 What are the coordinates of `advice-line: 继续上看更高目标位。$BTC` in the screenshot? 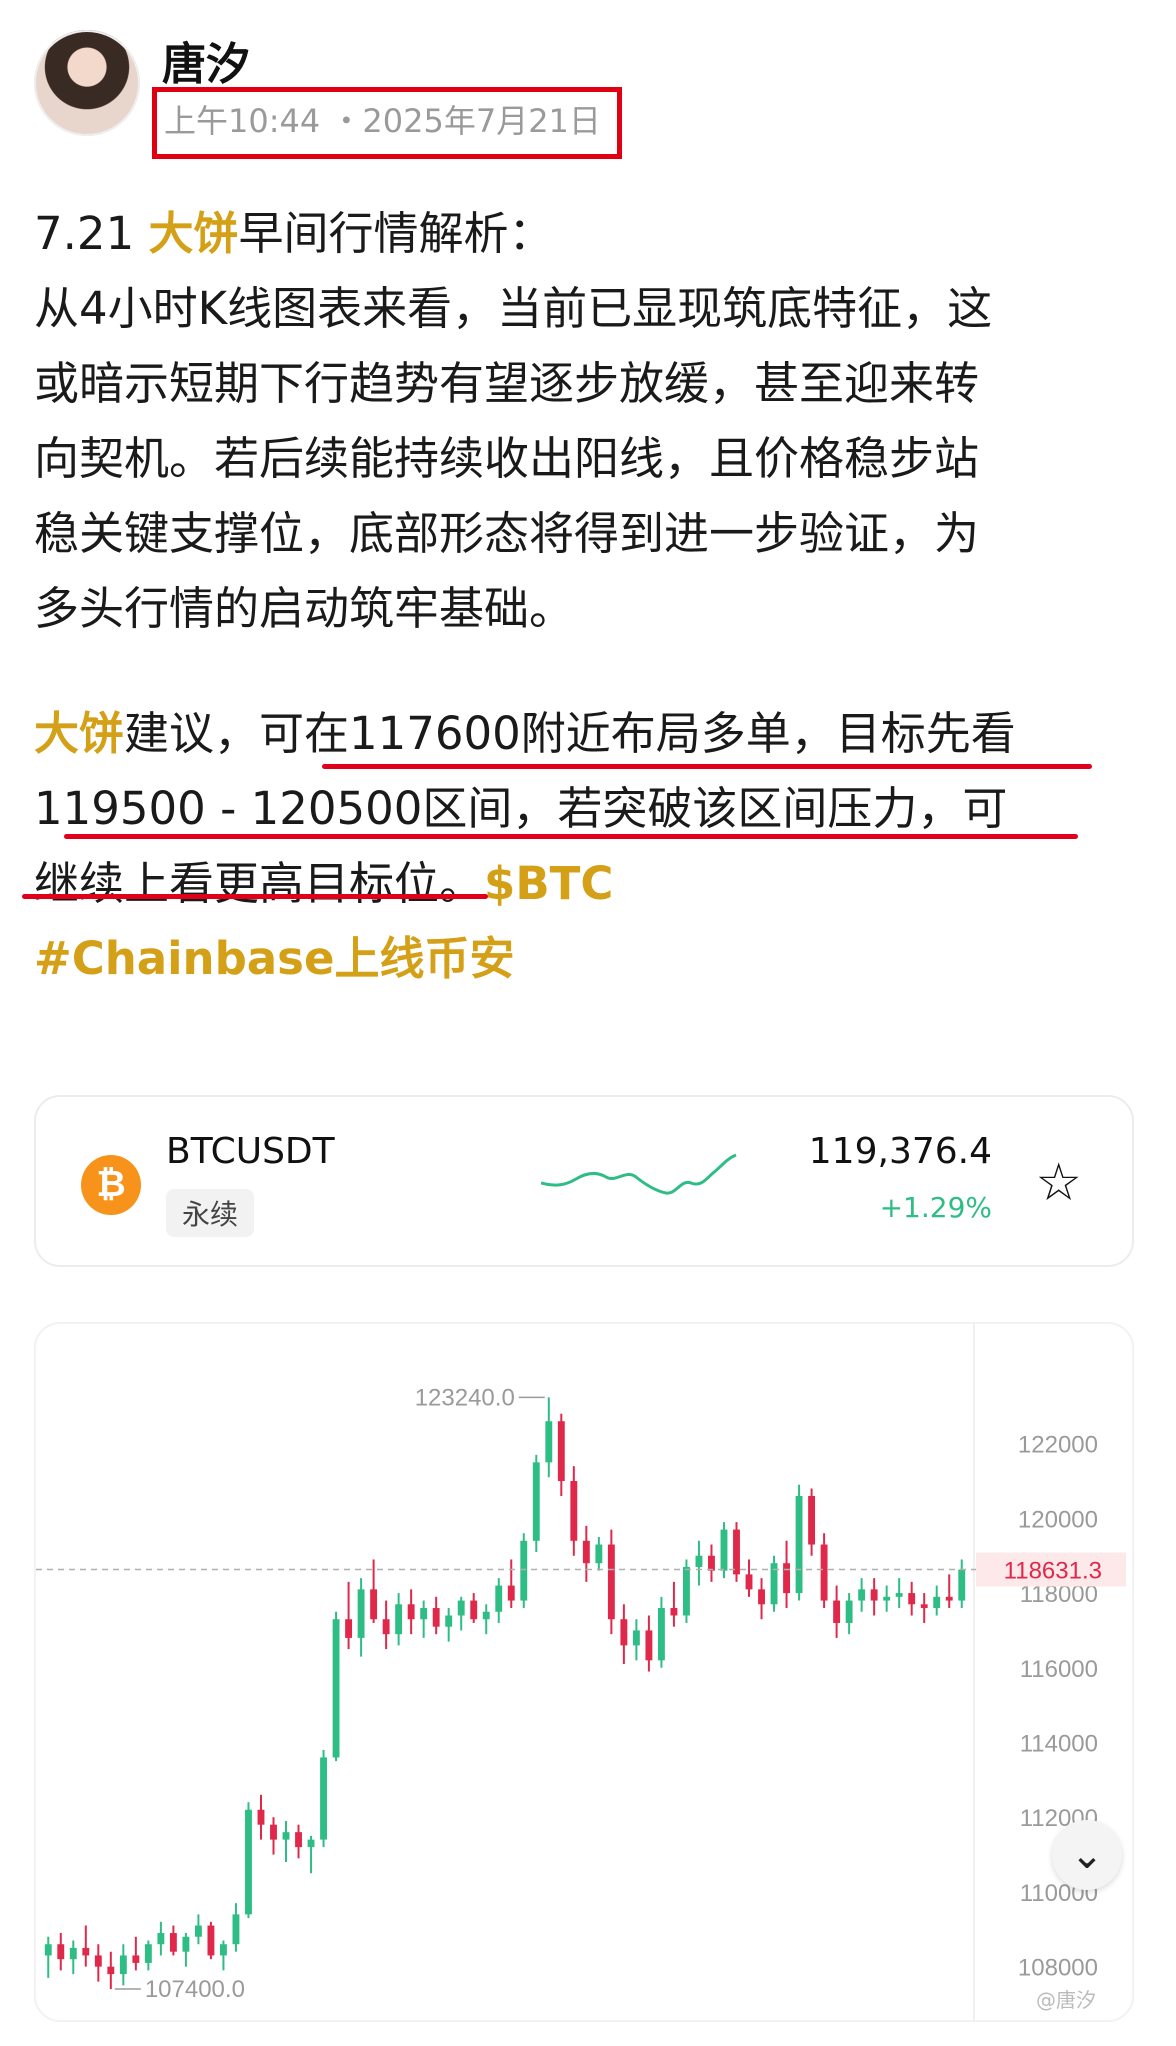 It's located at (589, 883).